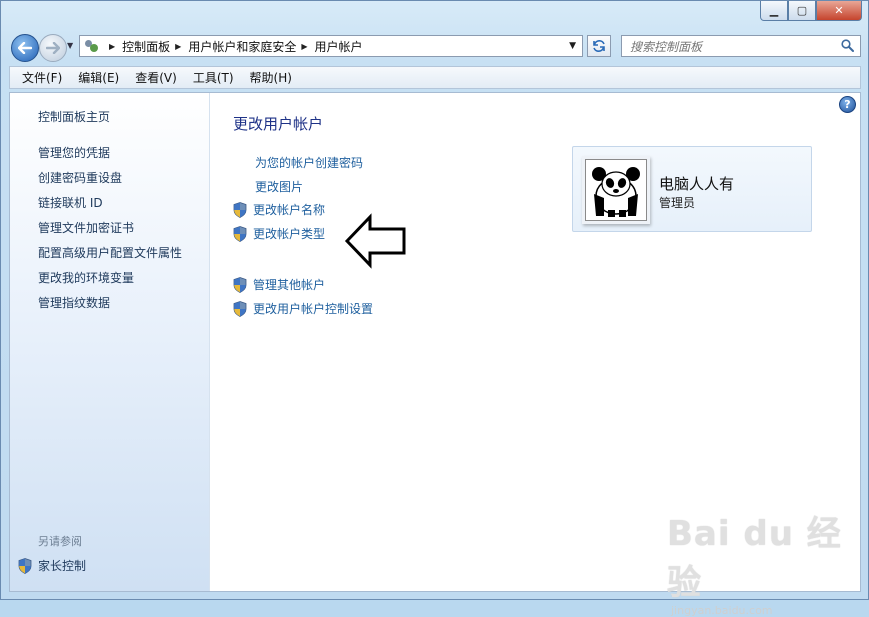 The image size is (869, 617). I want to click on sidebar-item-create-reset-disk: 创建密码重设盘, so click(80, 177).